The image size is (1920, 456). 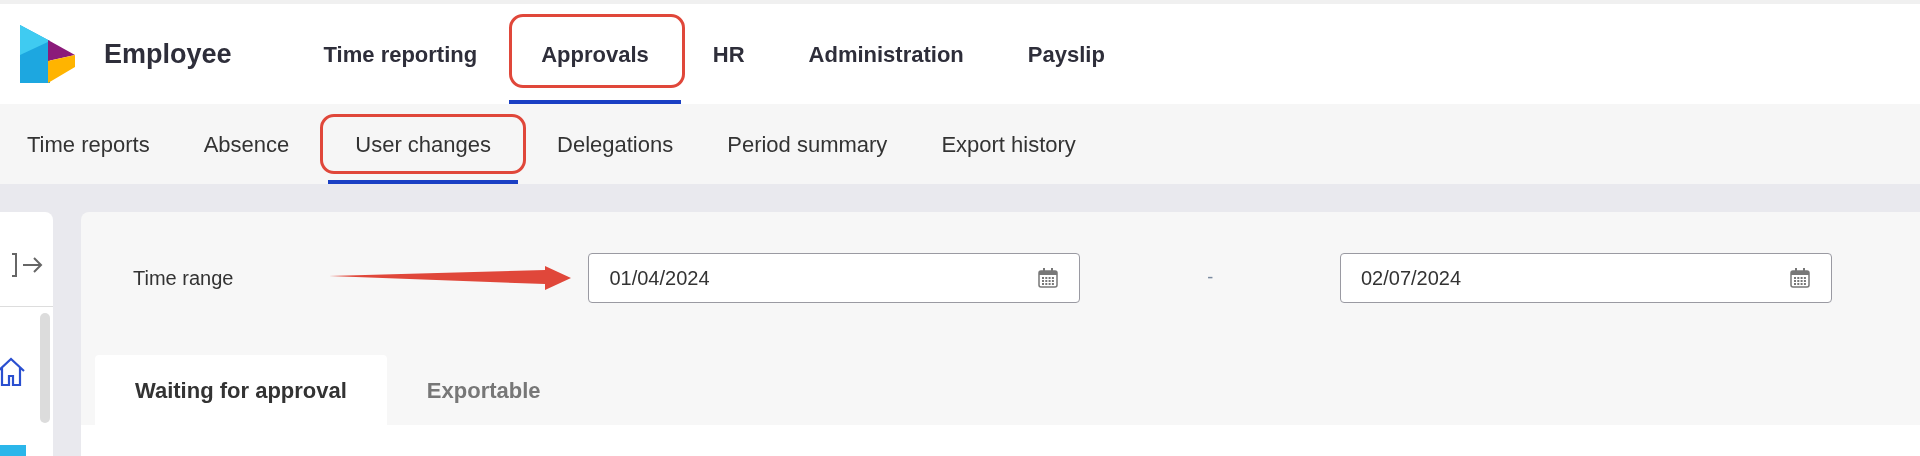 I want to click on content-tab: Exportable, so click(x=483, y=390).